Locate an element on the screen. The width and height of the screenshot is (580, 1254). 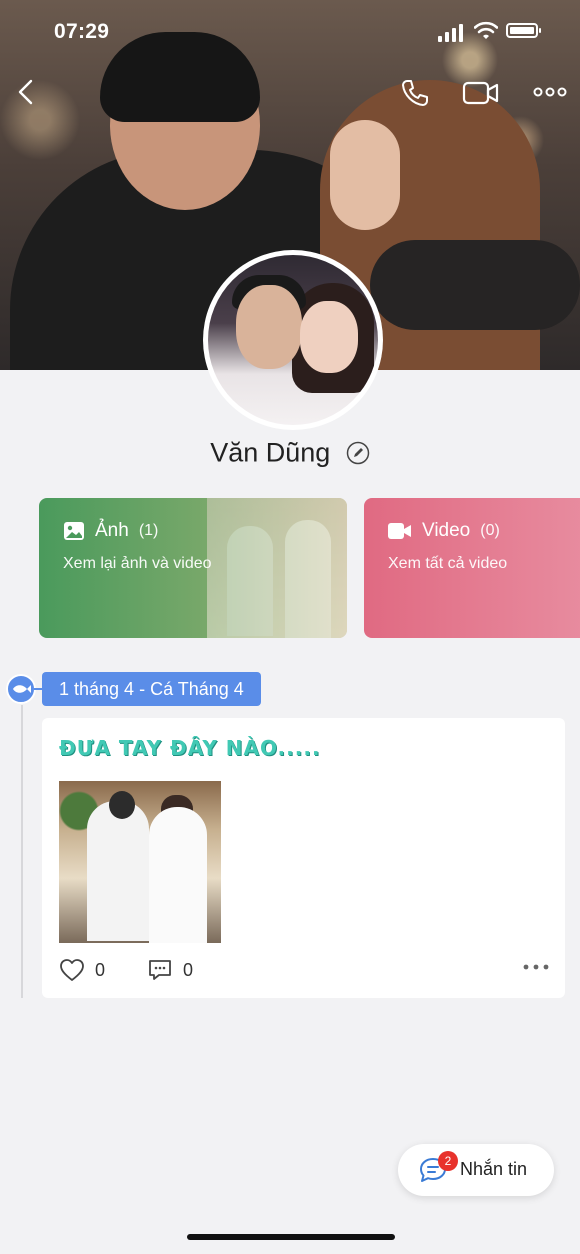
videos-card-title-row: Video (0) is located at coordinates (444, 531).